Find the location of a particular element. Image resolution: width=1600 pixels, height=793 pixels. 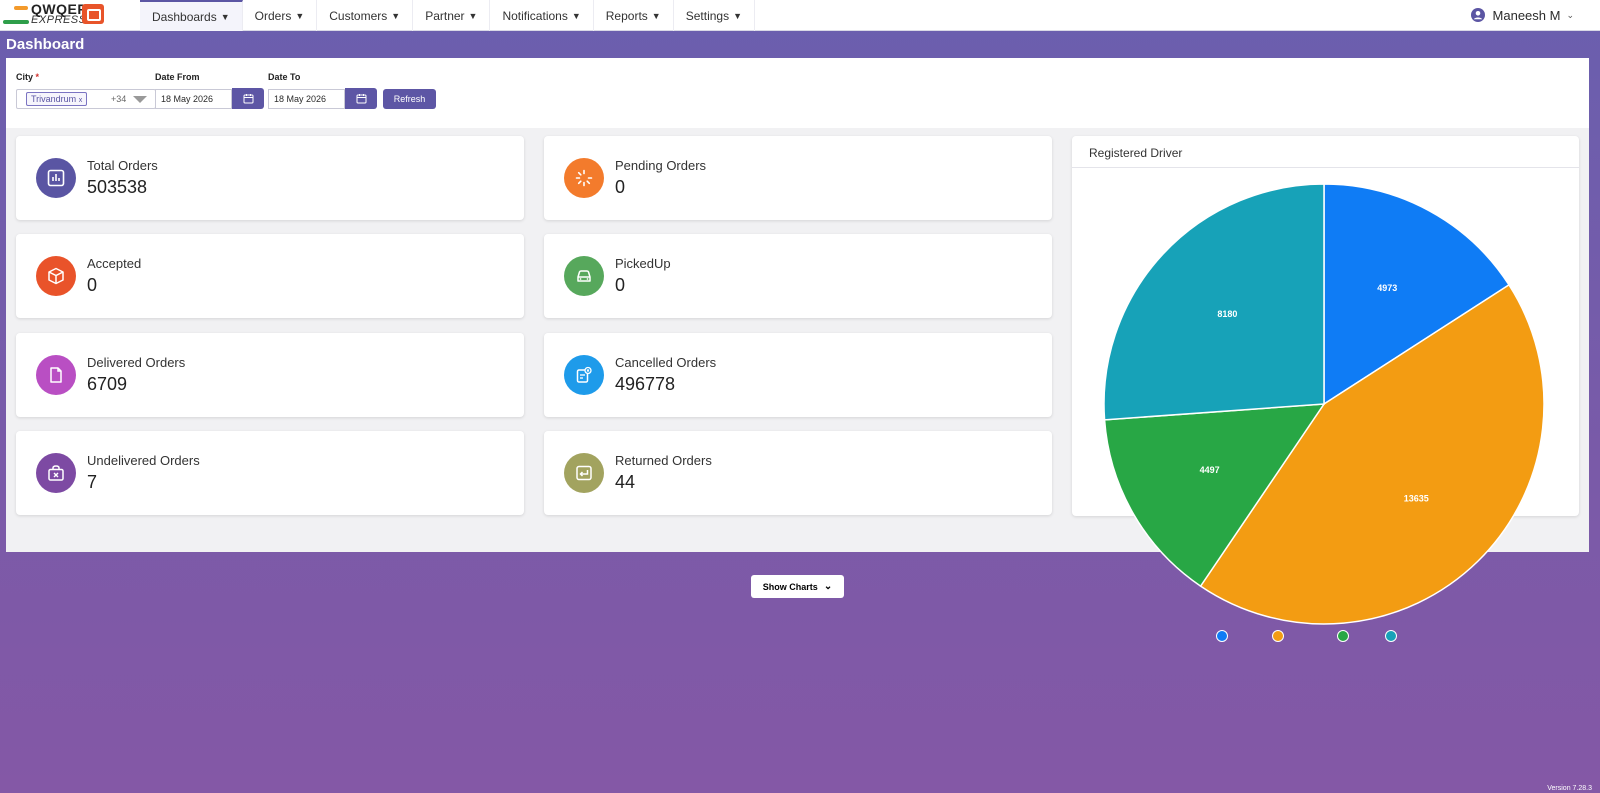

logo-stripe-green is located at coordinates (16, 22).